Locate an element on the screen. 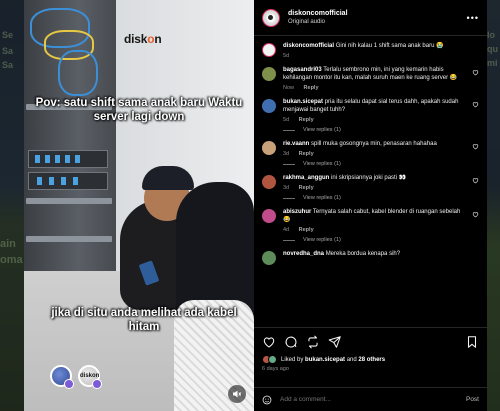  speaker-muted-icon is located at coordinates (237, 394).